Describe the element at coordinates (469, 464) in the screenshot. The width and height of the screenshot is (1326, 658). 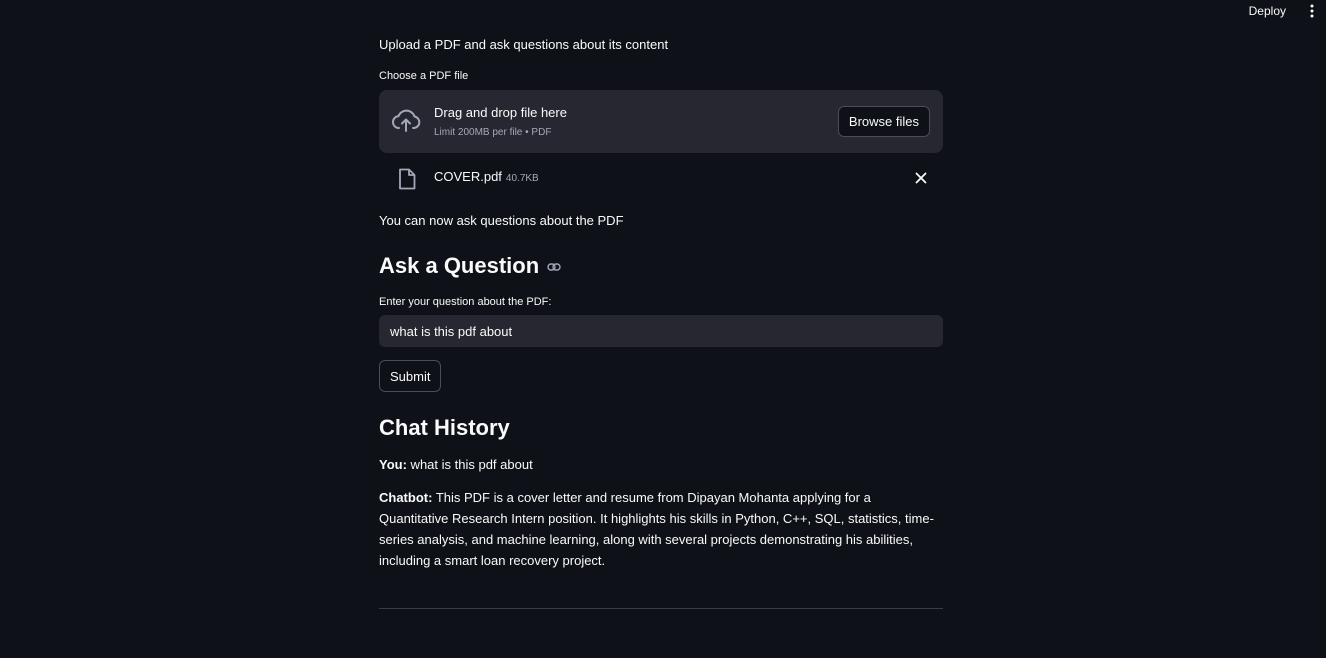
I see `message-text: what is this pdf about` at that location.